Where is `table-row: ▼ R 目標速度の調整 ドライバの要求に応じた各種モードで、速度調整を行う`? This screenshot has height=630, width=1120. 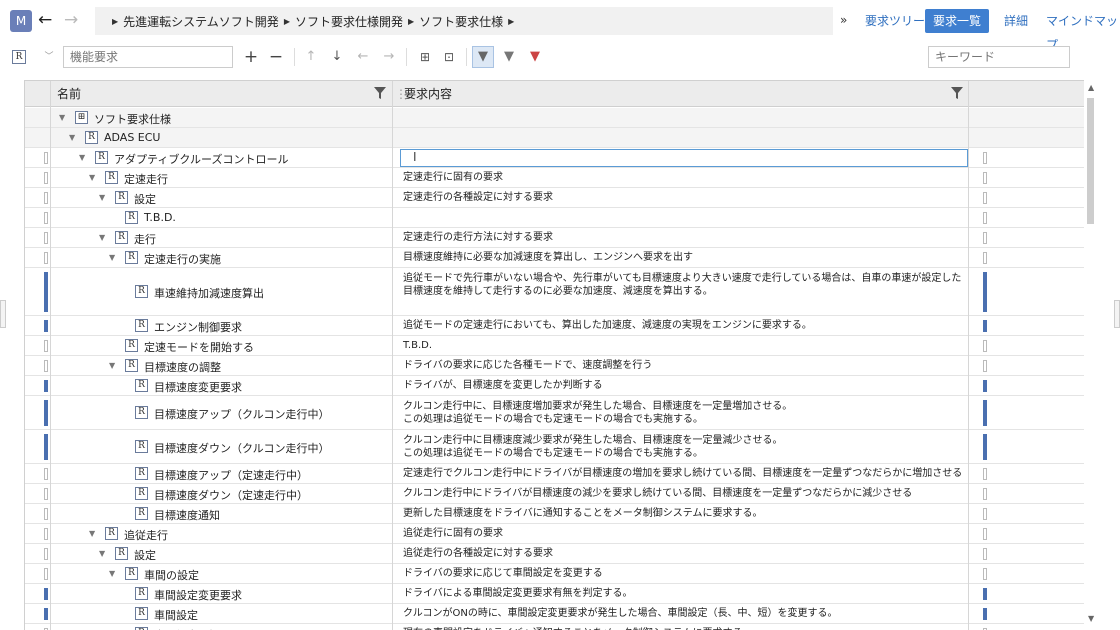
table-row: ▼ R 目標速度の調整 ドライバの要求に応じた各種モードで、速度調整を行う is located at coordinates (554, 366).